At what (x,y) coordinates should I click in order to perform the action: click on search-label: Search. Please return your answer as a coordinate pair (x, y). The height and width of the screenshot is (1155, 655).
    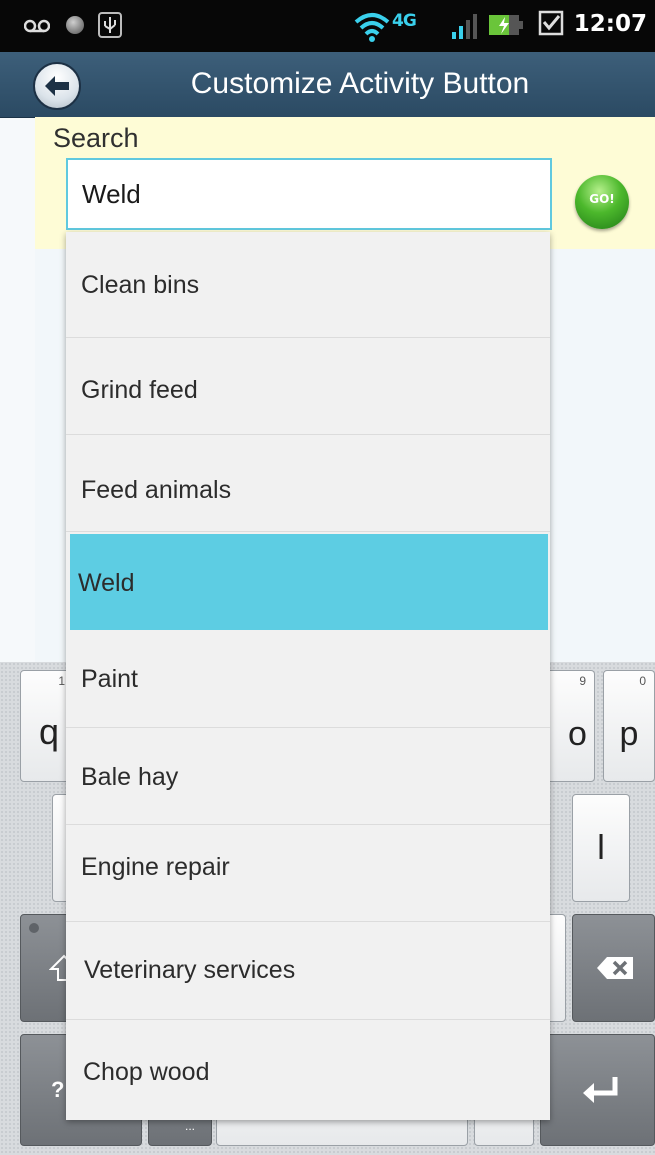
    Looking at the image, I should click on (96, 138).